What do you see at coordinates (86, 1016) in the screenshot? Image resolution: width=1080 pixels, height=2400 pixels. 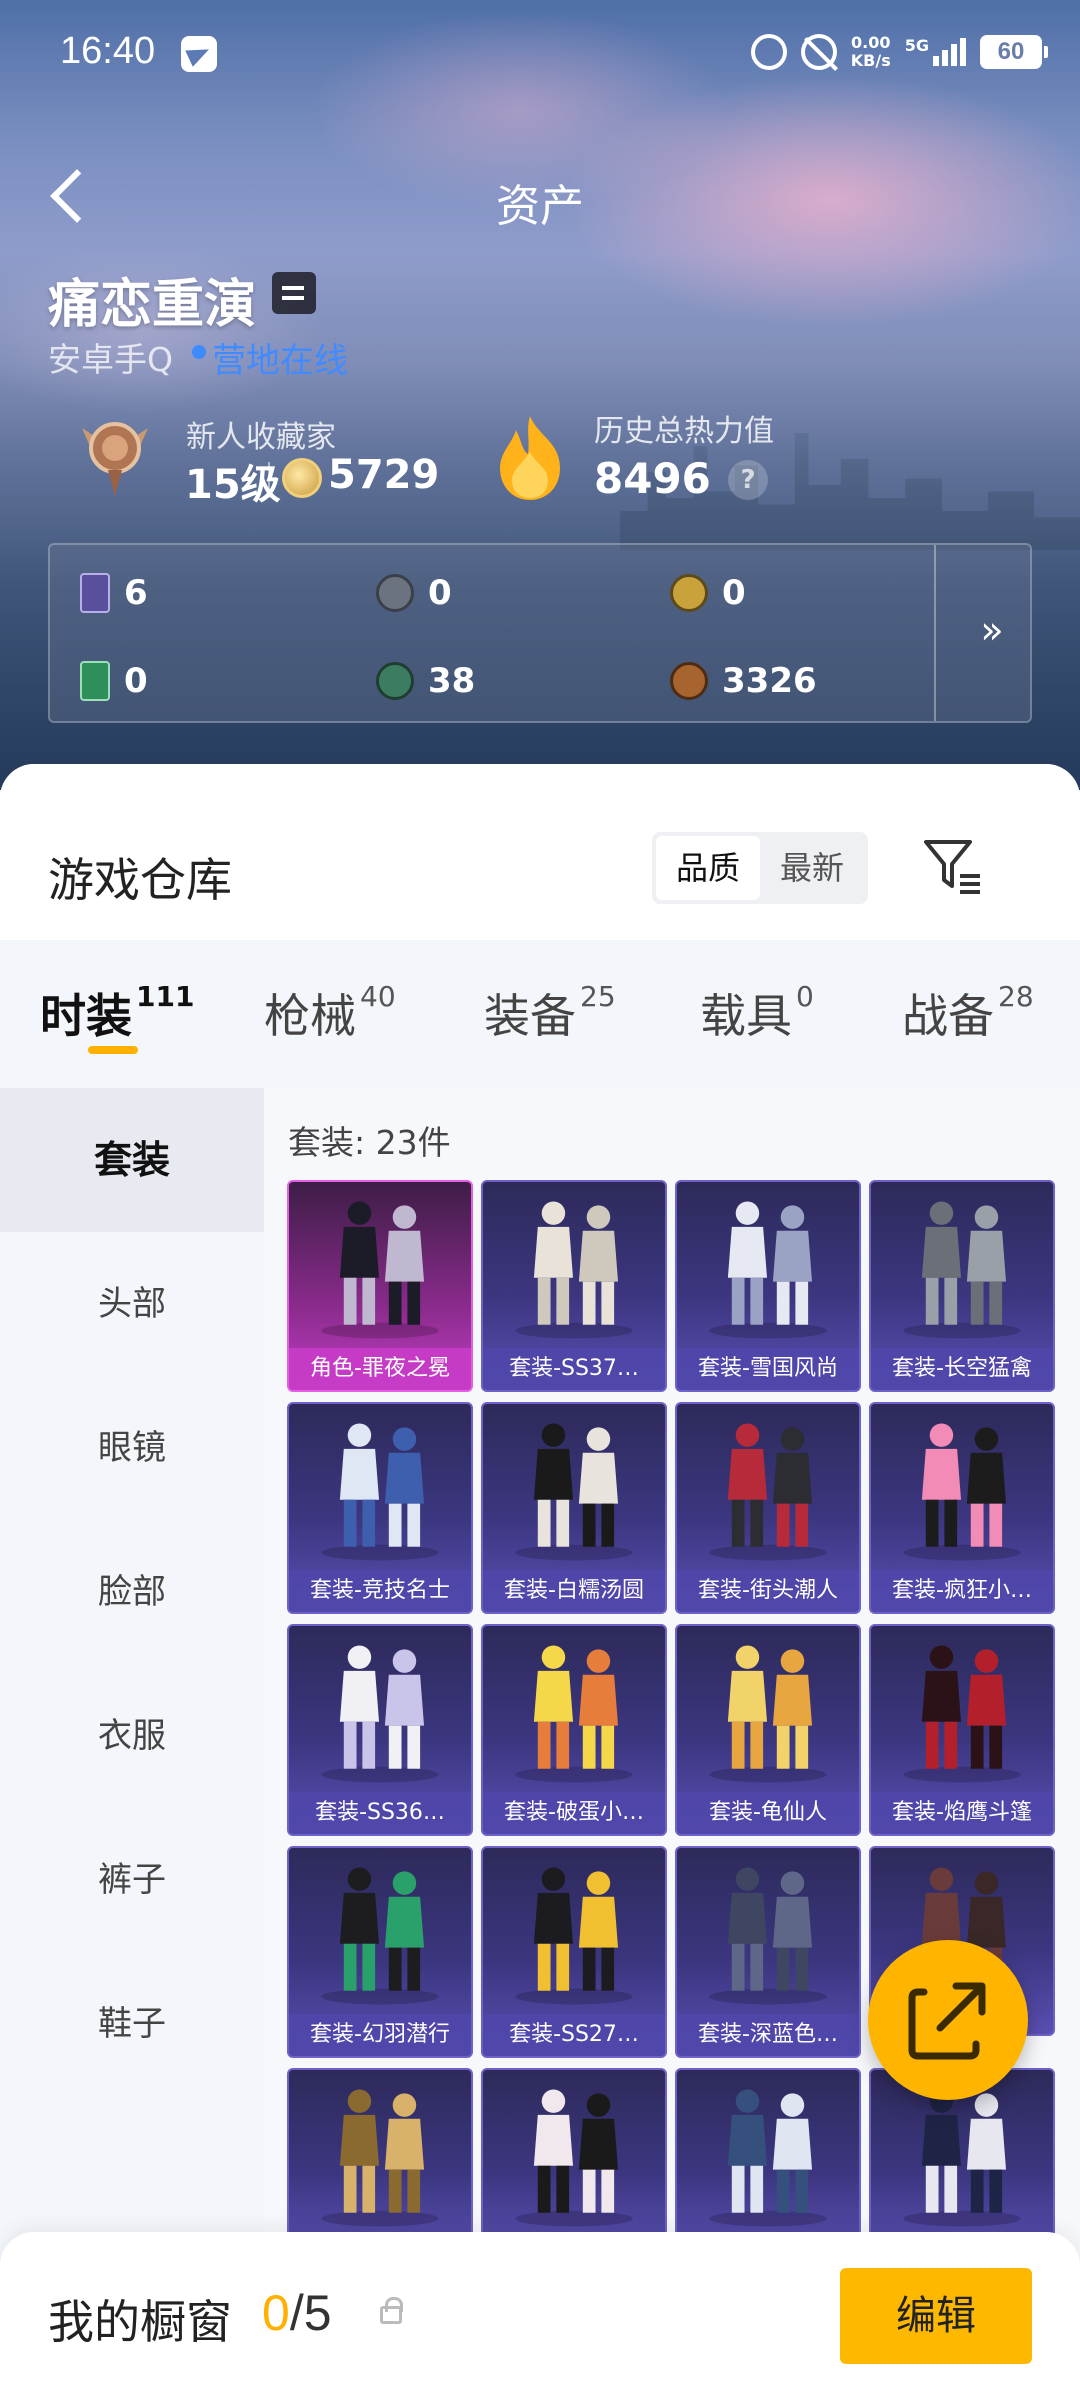 I see `tab-label: 时装` at bounding box center [86, 1016].